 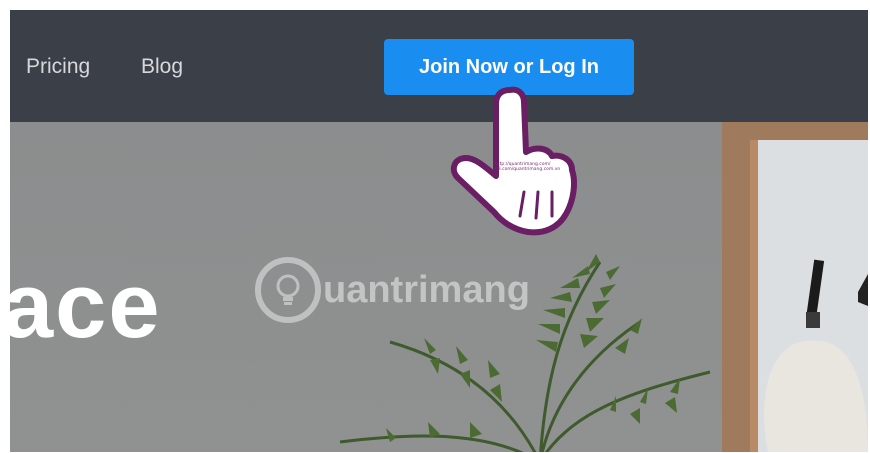 I want to click on mannequin-image, so click(x=816, y=355).